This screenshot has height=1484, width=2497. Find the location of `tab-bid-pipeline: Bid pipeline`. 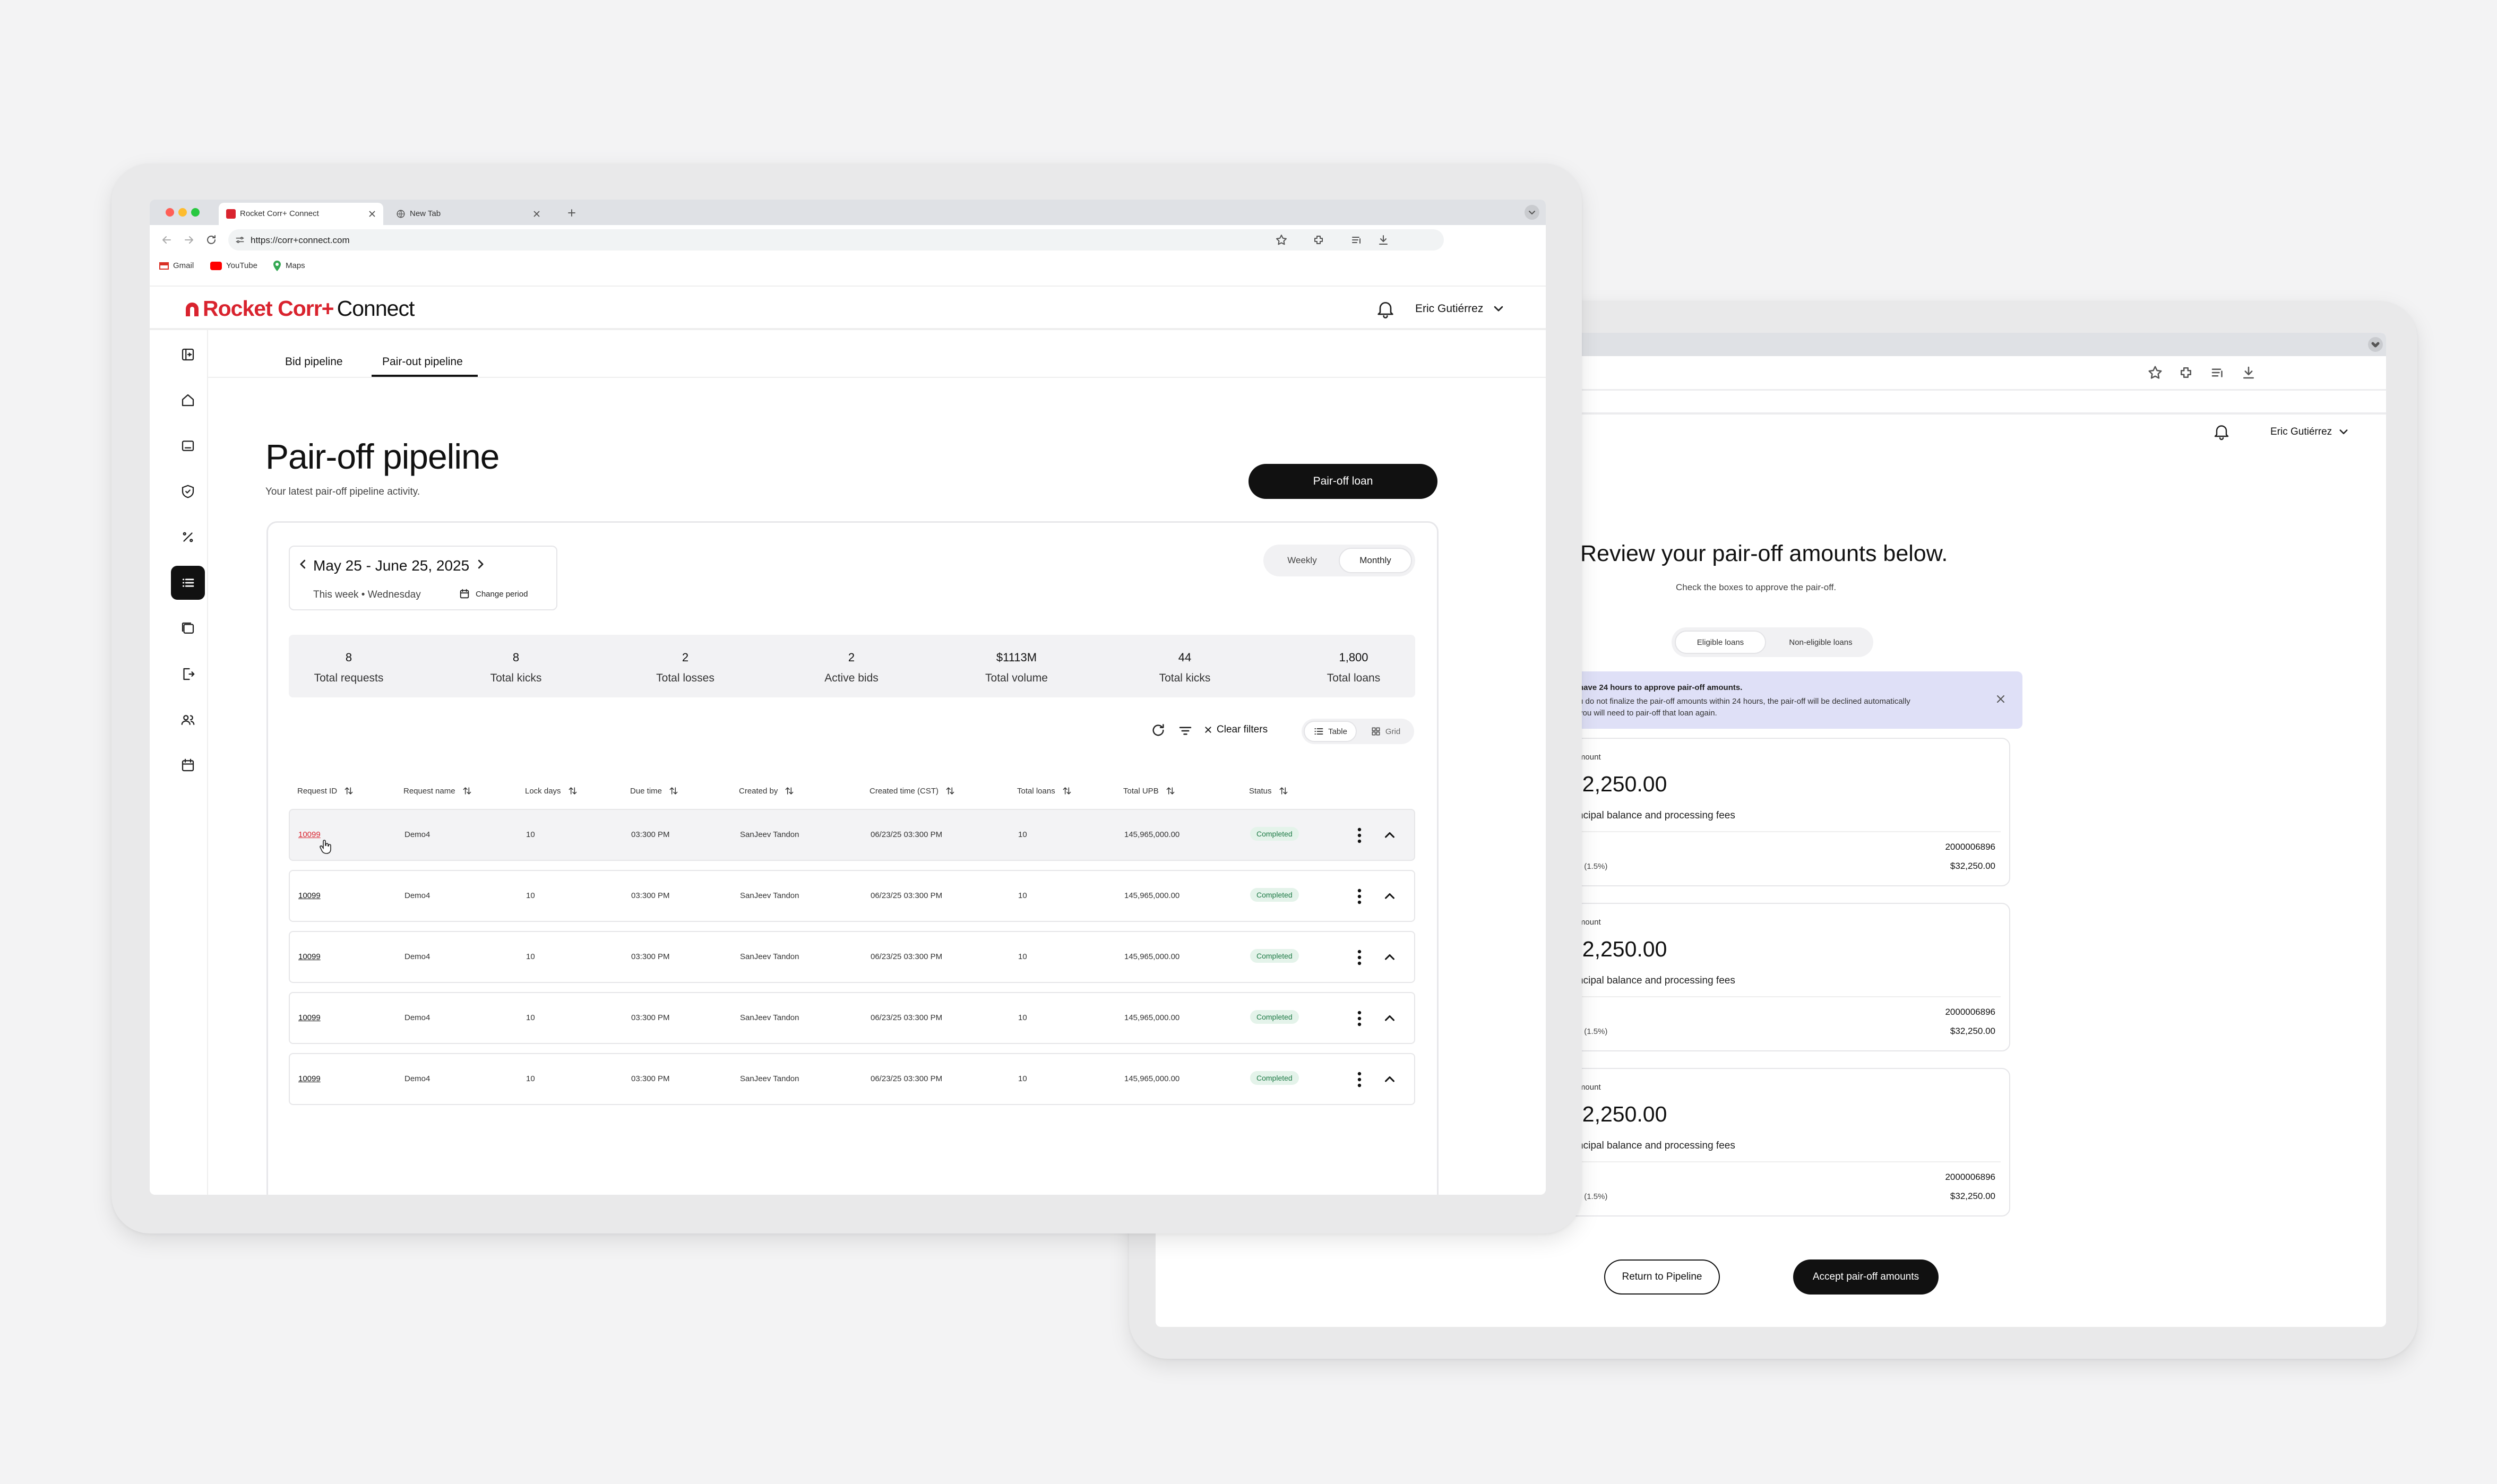

tab-bid-pipeline: Bid pipeline is located at coordinates (314, 362).